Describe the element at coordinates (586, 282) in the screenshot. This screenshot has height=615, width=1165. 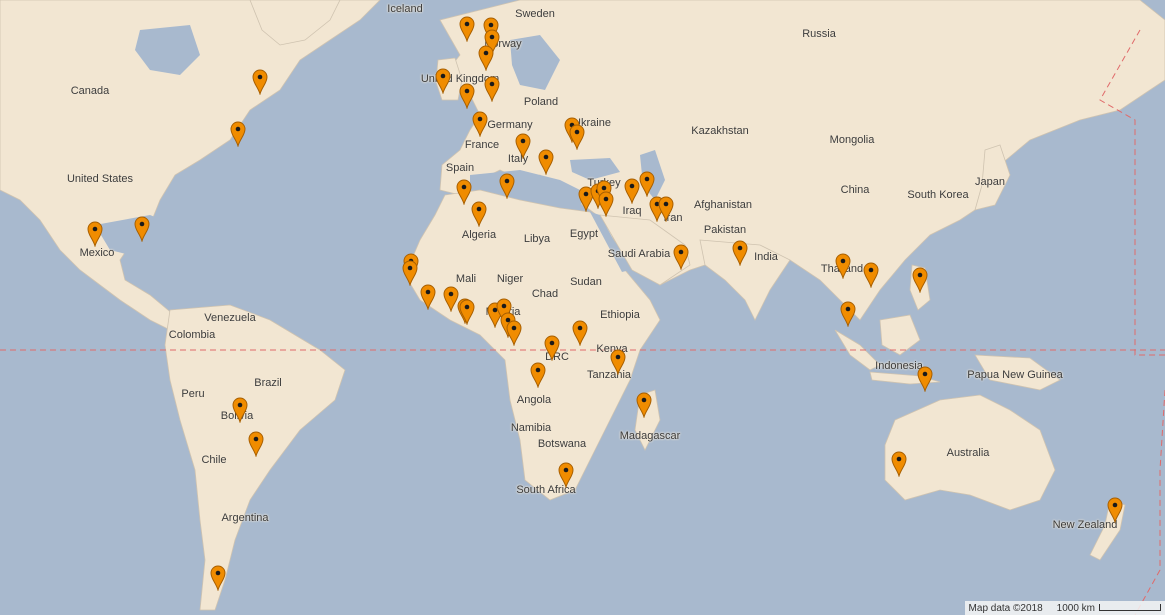
I see `country-label: Sudan` at that location.